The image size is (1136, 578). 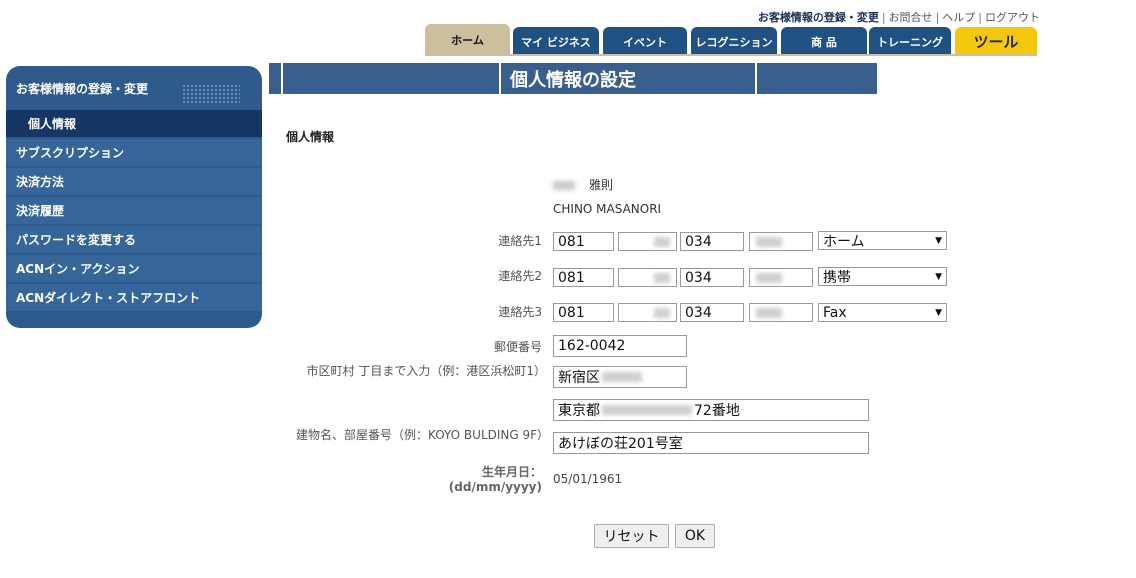 I want to click on tab-training: トレーニング, so click(x=910, y=41).